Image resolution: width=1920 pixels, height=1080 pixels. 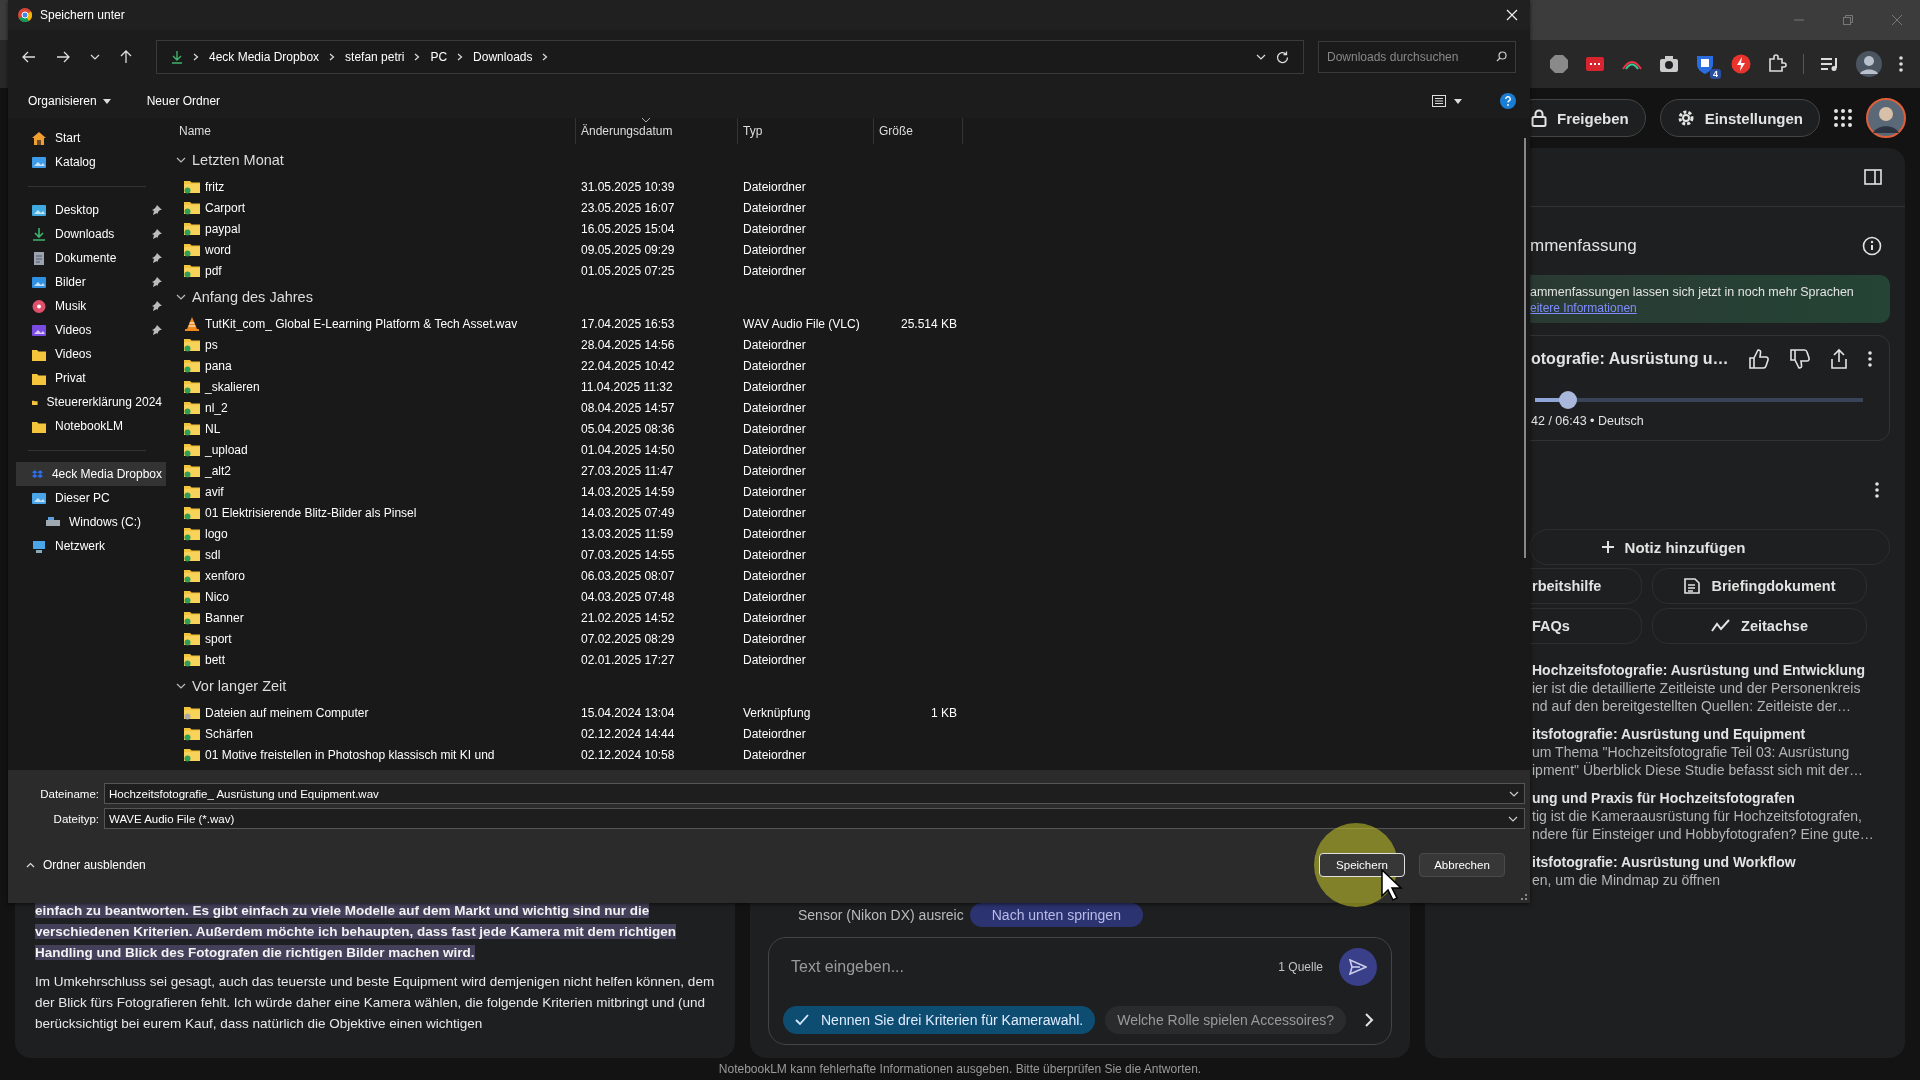 I want to click on nav-item: Desktop, so click(x=93, y=210).